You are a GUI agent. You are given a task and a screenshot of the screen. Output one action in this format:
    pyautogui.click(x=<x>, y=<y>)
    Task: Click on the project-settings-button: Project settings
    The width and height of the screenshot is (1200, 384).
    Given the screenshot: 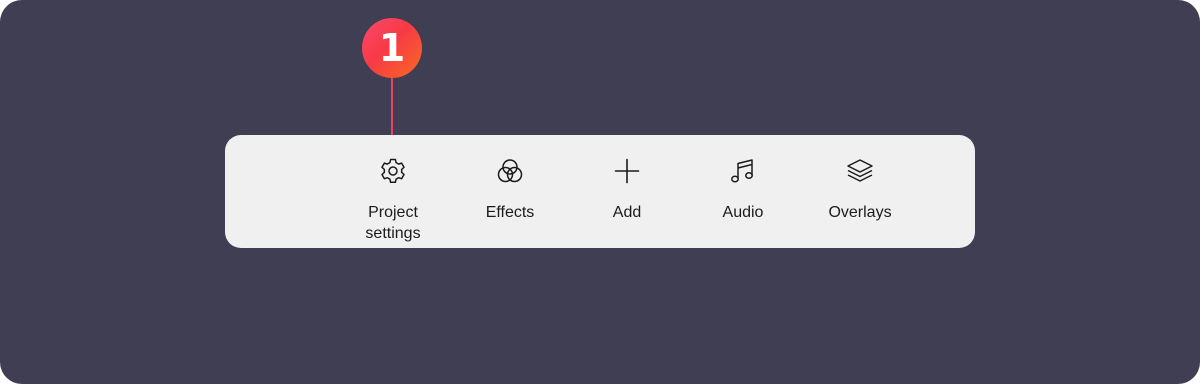 What is the action you would take?
    pyautogui.click(x=393, y=191)
    